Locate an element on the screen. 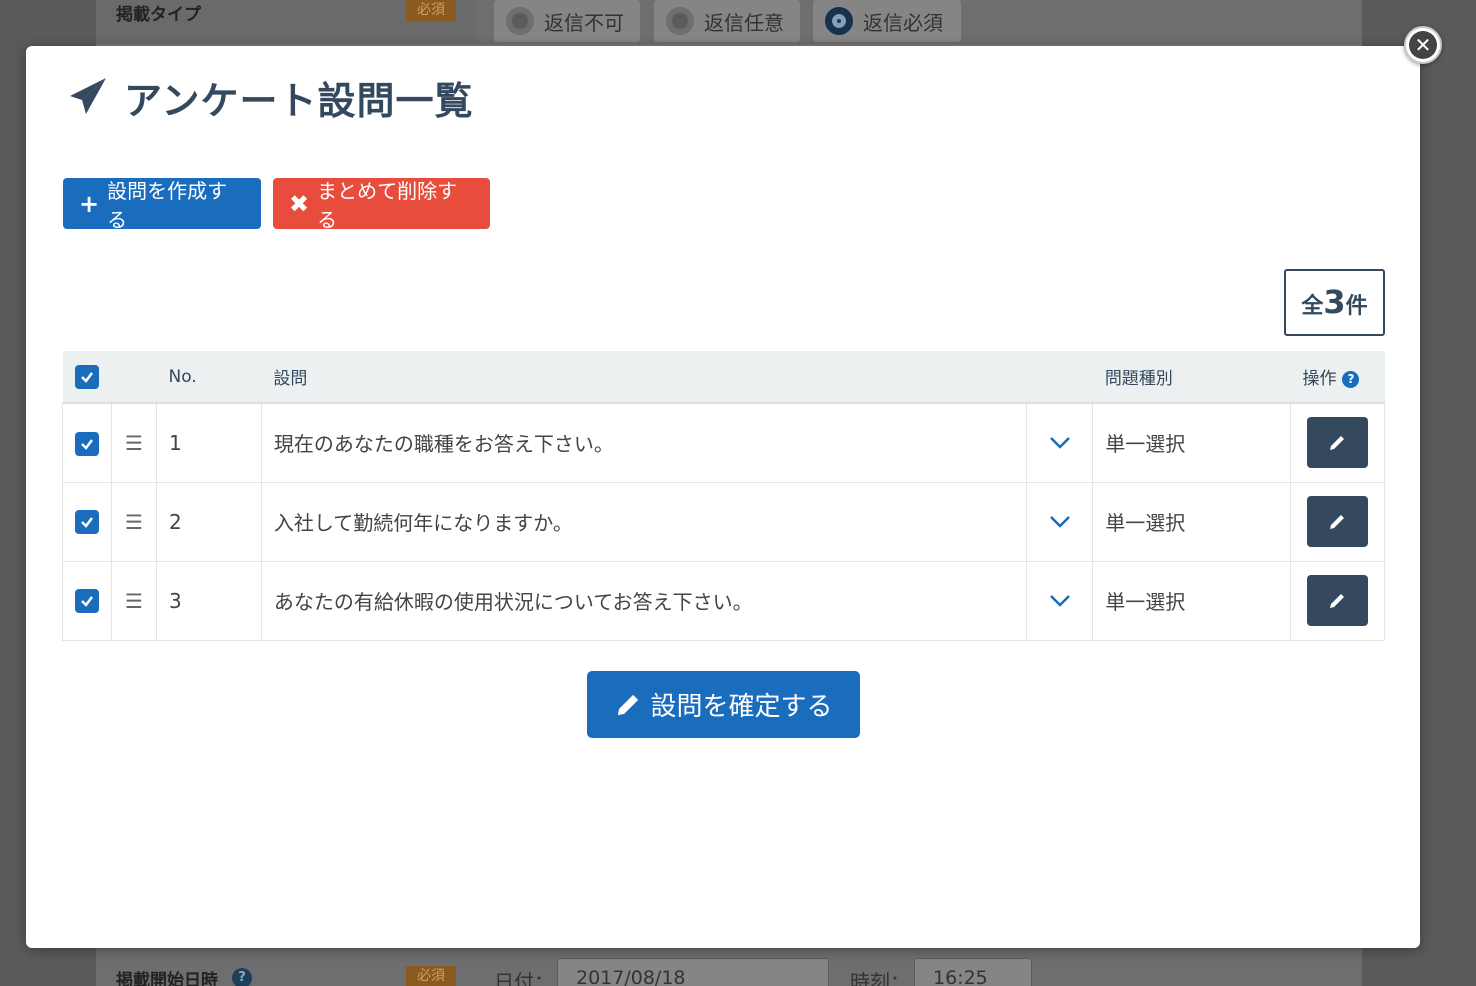 Image resolution: width=1476 pixels, height=986 pixels. background-type-label: 掲載タイプ is located at coordinates (158, 15).